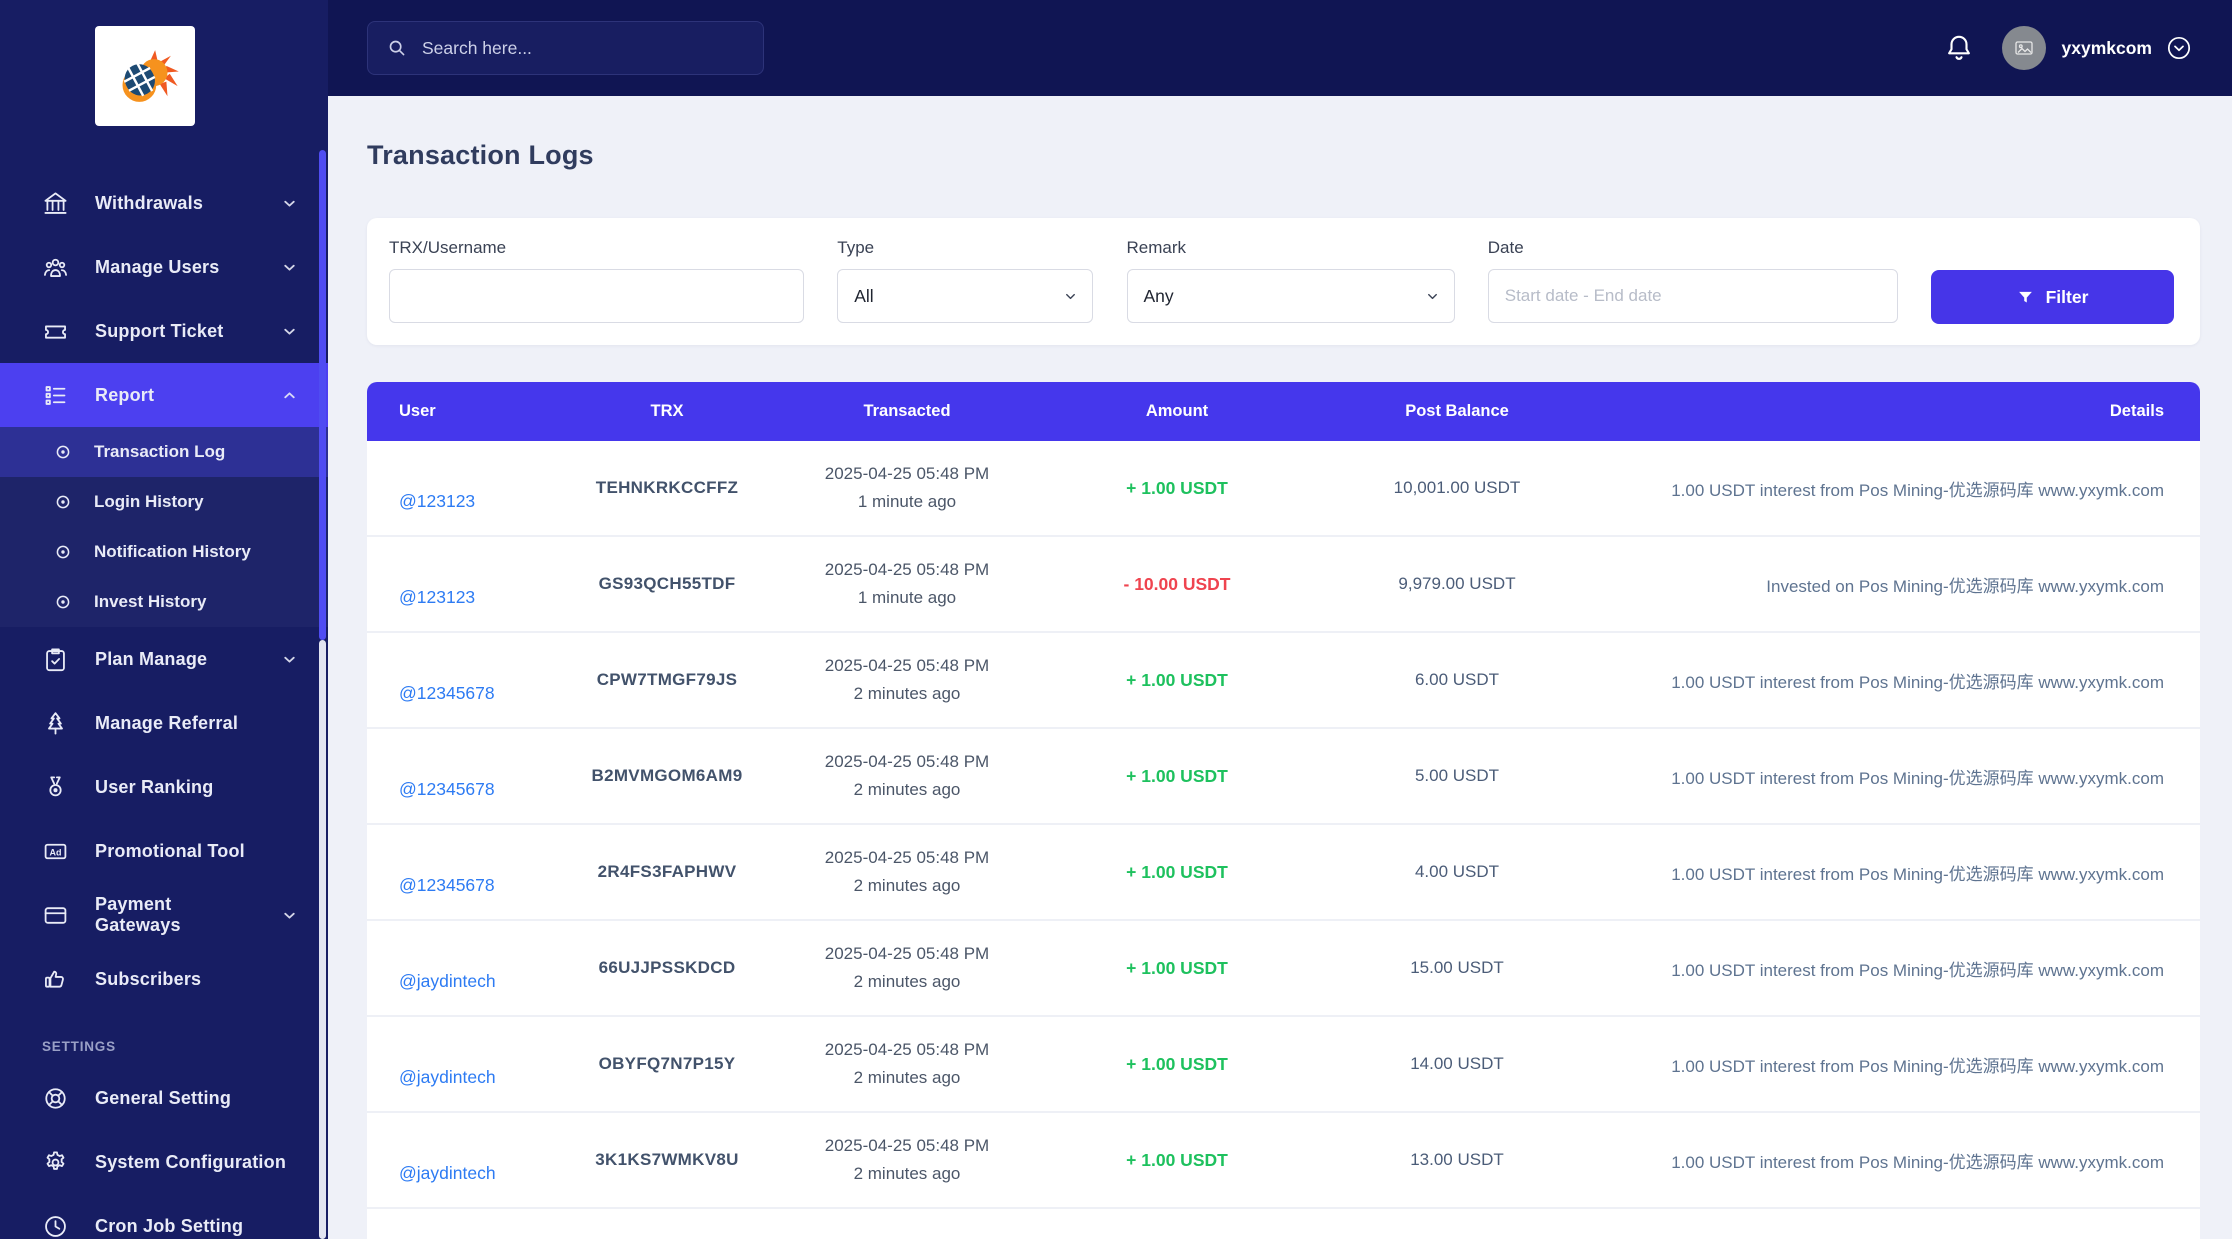 This screenshot has width=2232, height=1239. I want to click on avatar, so click(2023, 48).